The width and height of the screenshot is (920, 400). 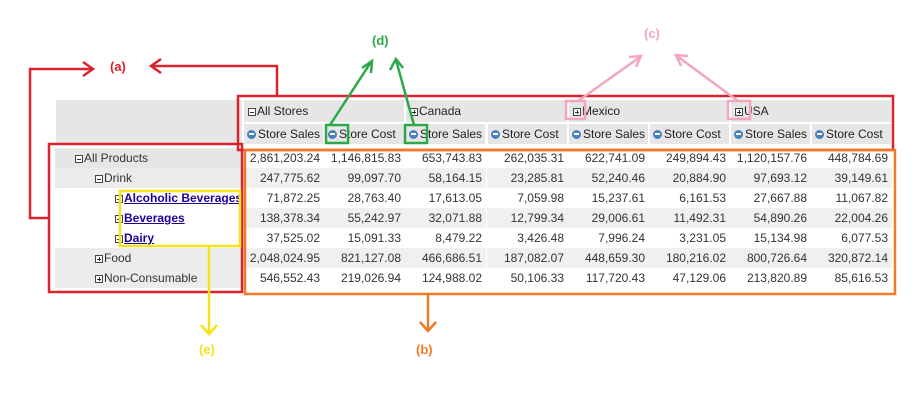 What do you see at coordinates (118, 66) in the screenshot?
I see `label-a: (a)` at bounding box center [118, 66].